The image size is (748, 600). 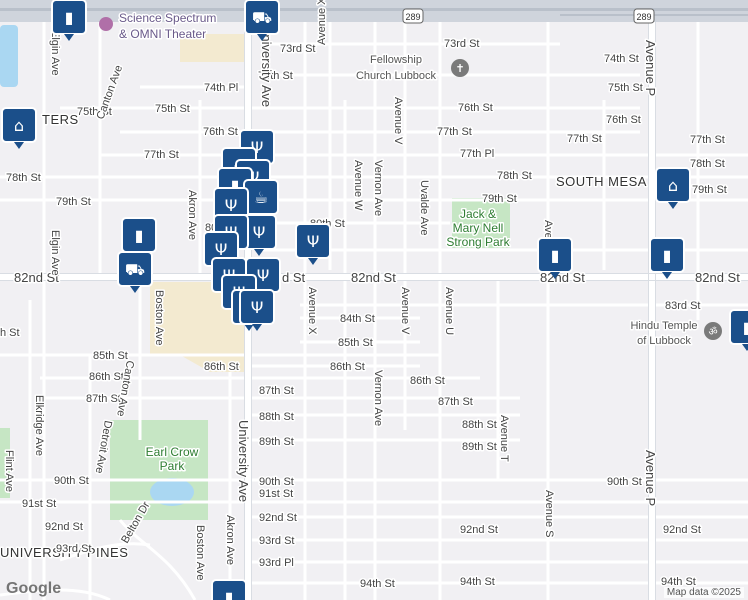 What do you see at coordinates (39, 425) in the screenshot?
I see `svg-text: Elkridge Ave` at bounding box center [39, 425].